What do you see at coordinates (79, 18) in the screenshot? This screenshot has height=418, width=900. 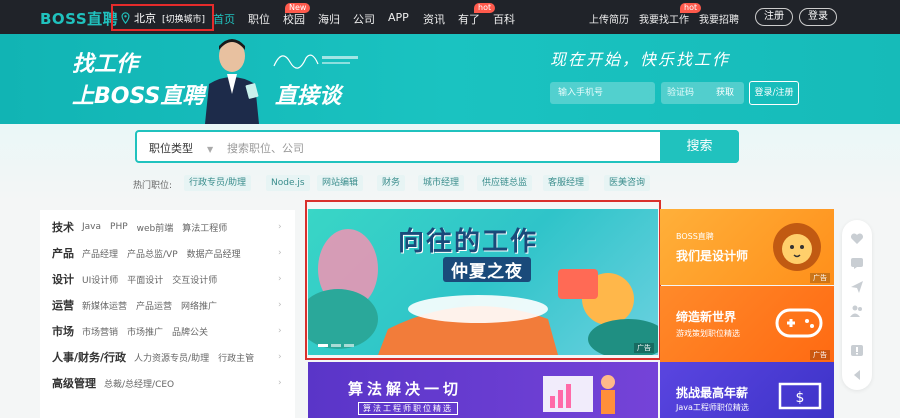 I see `boss-logo: BOSS直聘` at bounding box center [79, 18].